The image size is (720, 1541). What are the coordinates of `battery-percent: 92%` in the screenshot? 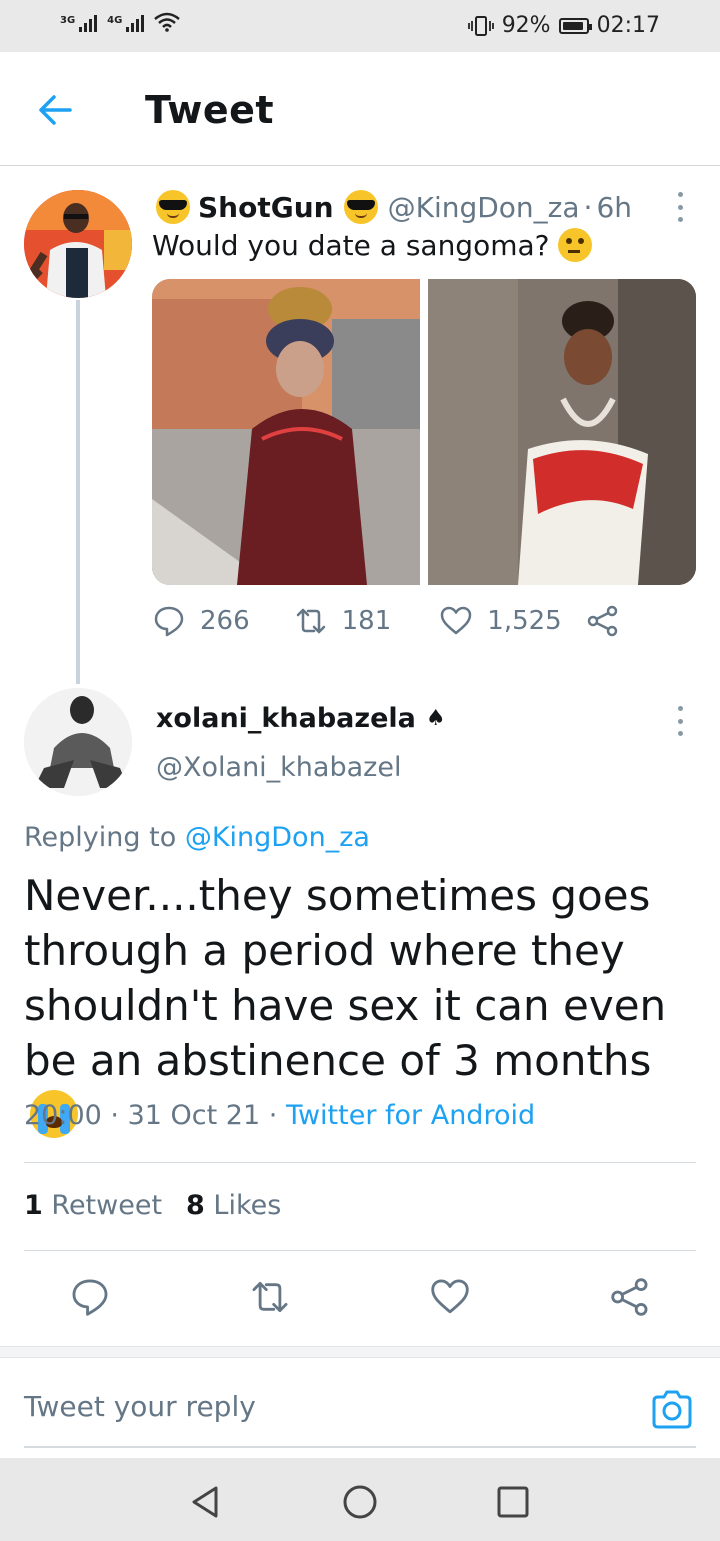 It's located at (526, 25).